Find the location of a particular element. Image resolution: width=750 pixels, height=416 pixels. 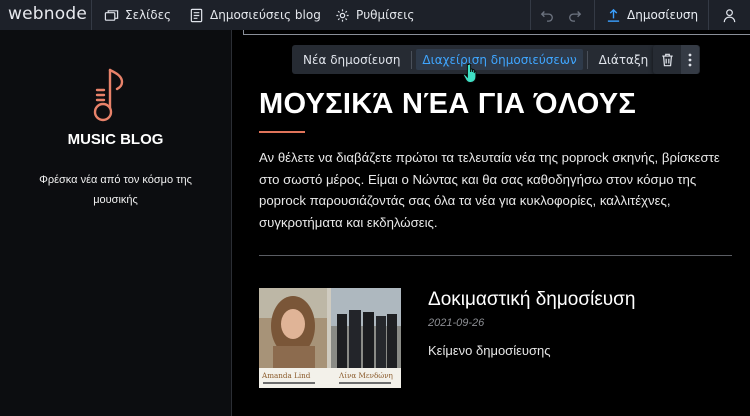

post-date: 2021-09-26 is located at coordinates (456, 323).